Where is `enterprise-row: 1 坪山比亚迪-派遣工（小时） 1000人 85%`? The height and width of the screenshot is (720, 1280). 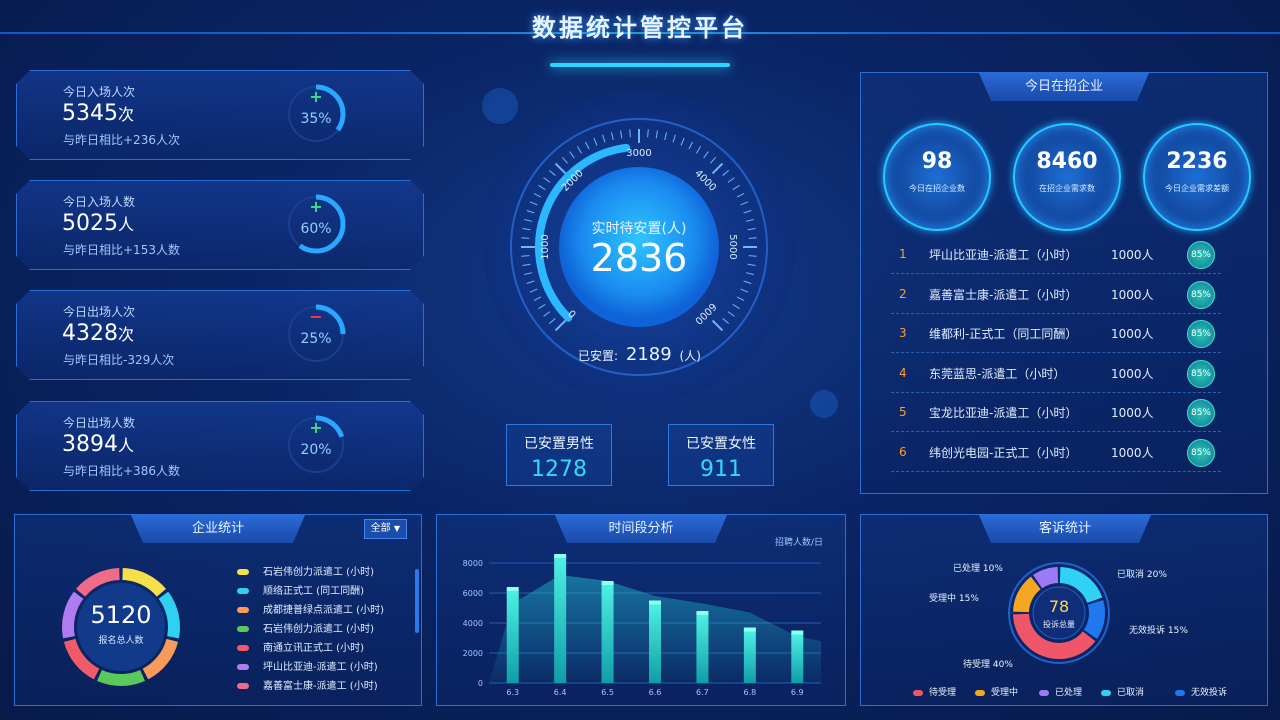
enterprise-row: 1 坪山比亚迪-派遣工（小时） 1000人 85% is located at coordinates (1056, 254).